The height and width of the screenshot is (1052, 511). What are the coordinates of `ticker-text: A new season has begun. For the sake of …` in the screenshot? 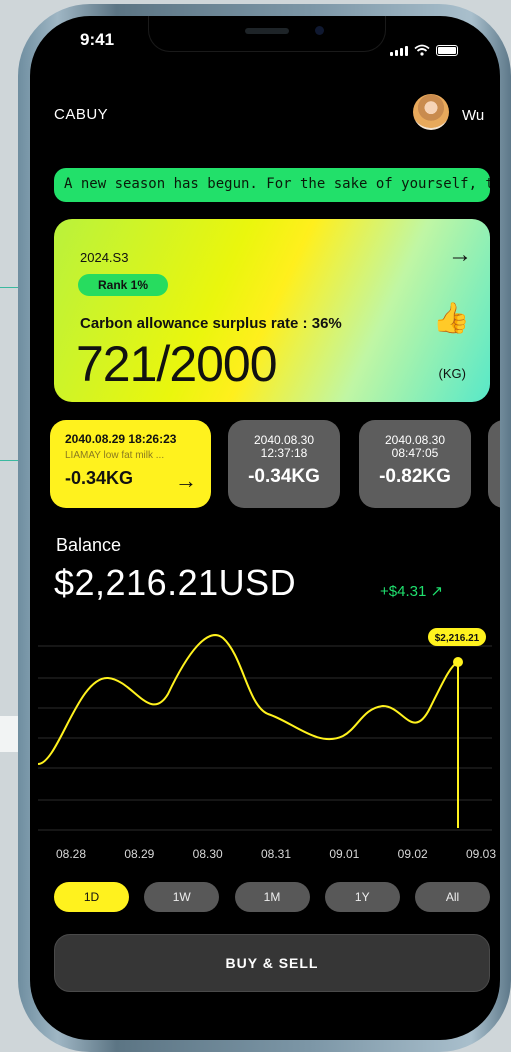 It's located at (277, 184).